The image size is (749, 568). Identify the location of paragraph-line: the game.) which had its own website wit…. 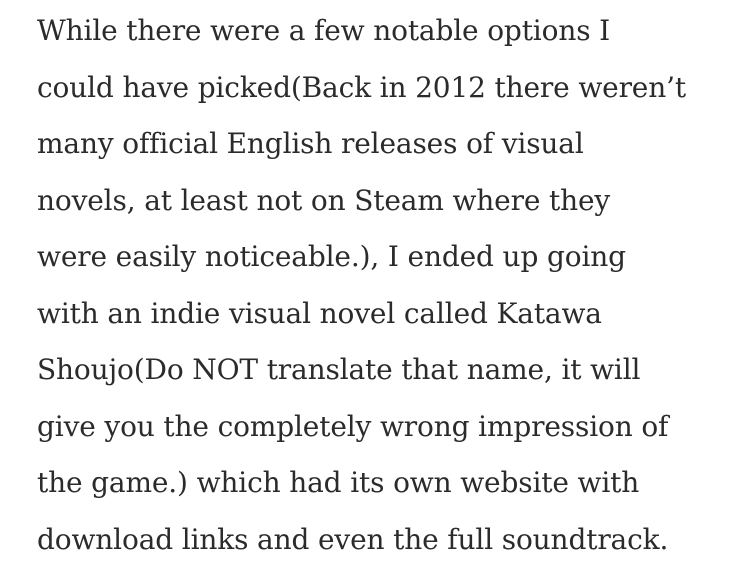
(389, 483).